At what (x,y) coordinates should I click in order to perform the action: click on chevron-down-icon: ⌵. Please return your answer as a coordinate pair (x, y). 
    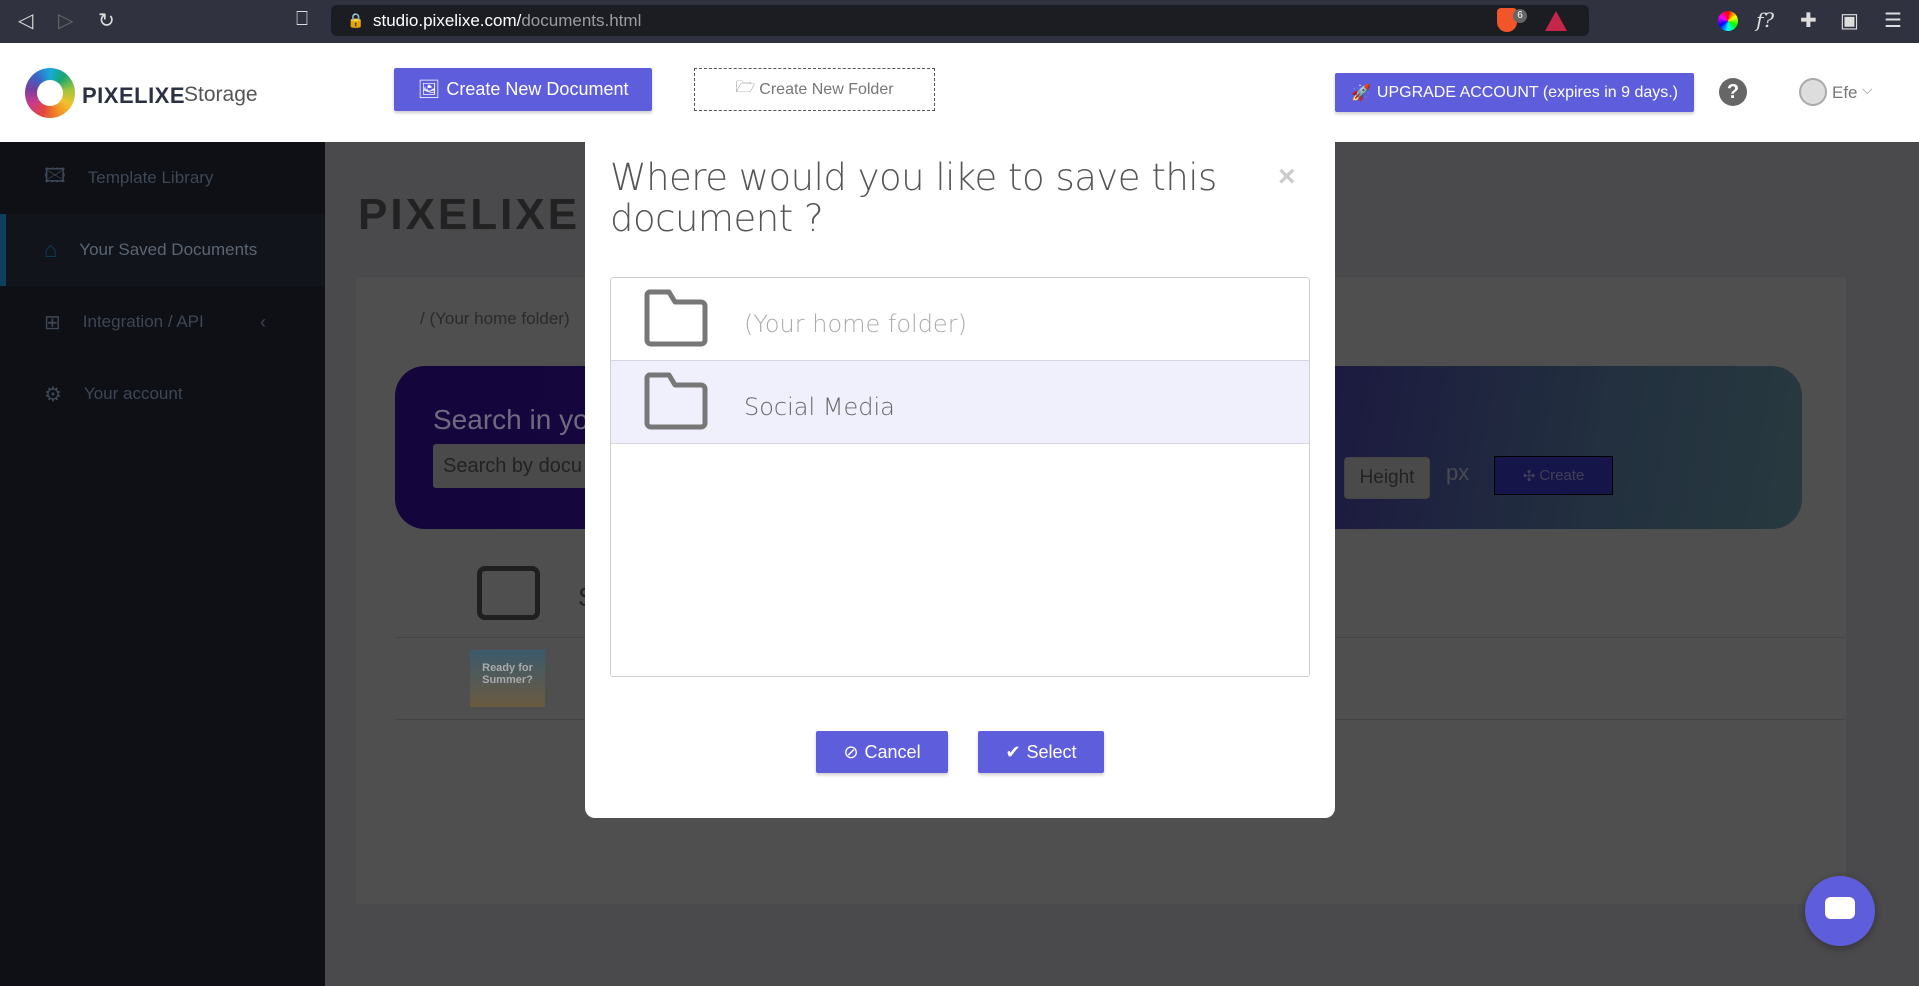
    Looking at the image, I should click on (1867, 89).